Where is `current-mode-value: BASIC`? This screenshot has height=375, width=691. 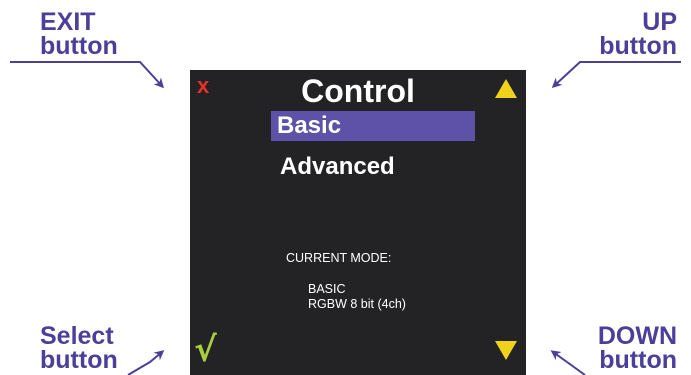 current-mode-value: BASIC is located at coordinates (327, 289).